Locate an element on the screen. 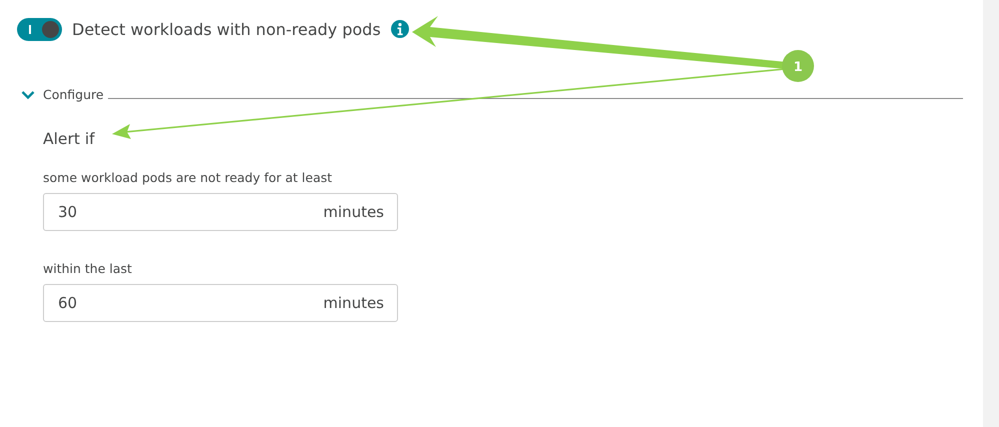  setting-label: Detect workloads with non-ready pods is located at coordinates (226, 29).